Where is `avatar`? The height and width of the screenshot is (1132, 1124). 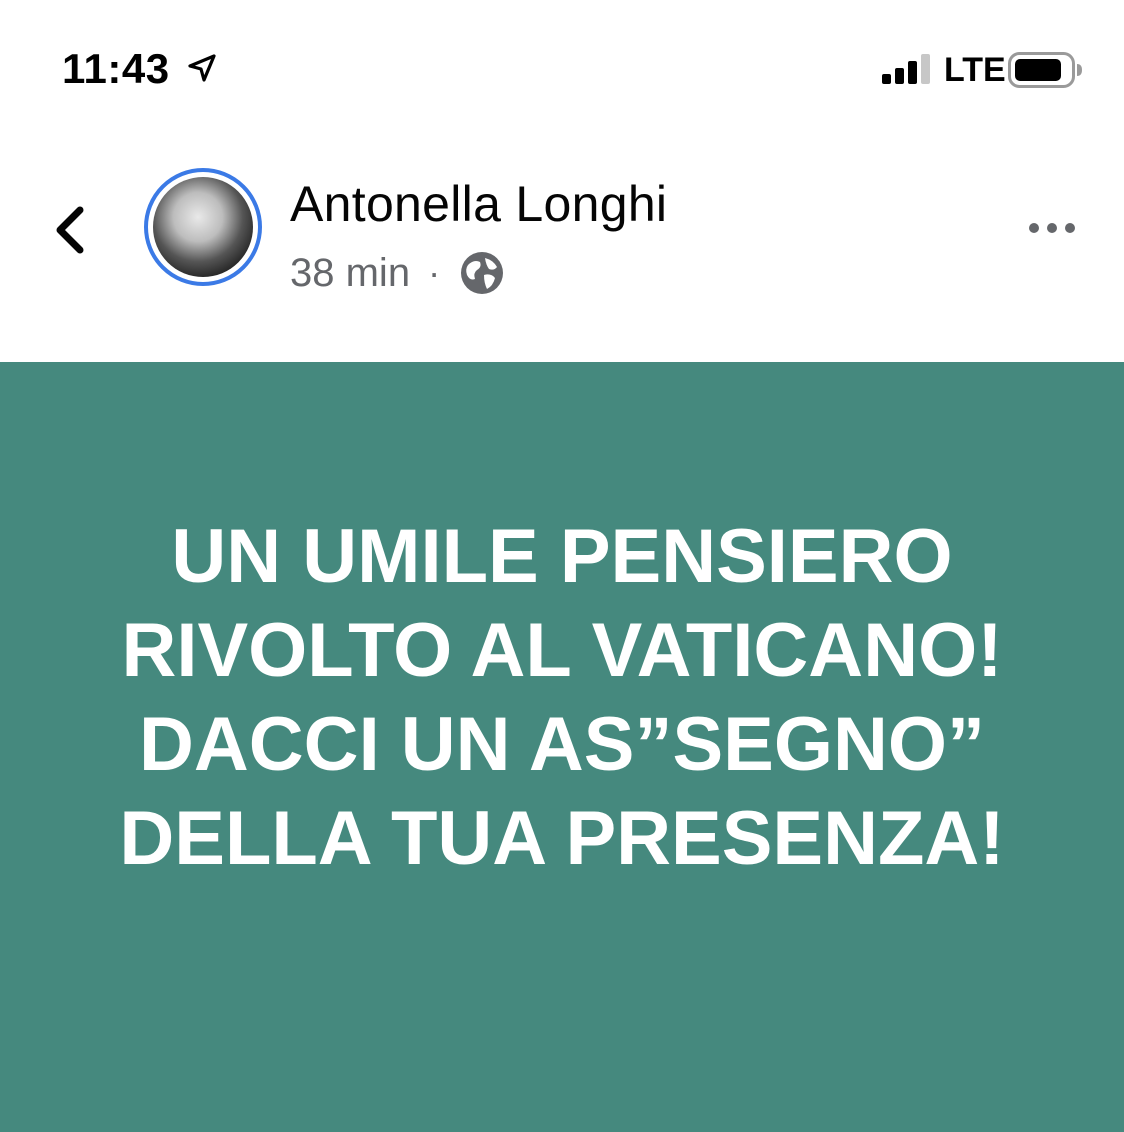 avatar is located at coordinates (203, 227).